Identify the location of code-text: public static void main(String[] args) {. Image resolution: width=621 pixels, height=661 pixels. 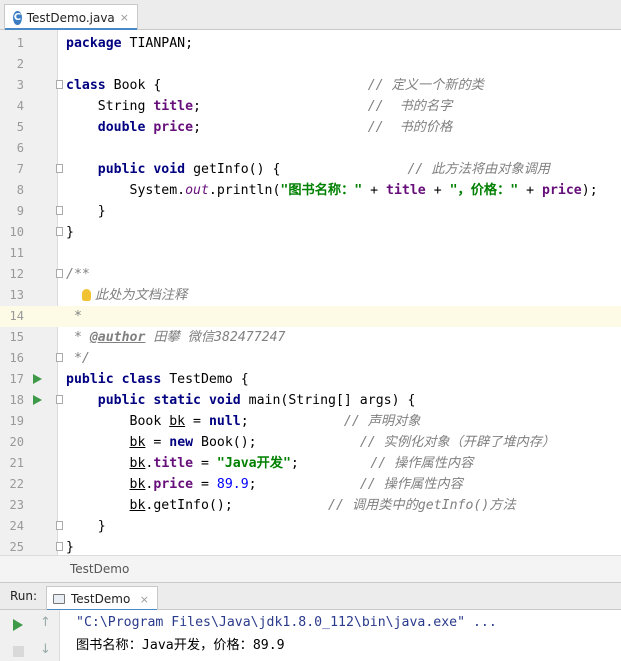
(241, 400).